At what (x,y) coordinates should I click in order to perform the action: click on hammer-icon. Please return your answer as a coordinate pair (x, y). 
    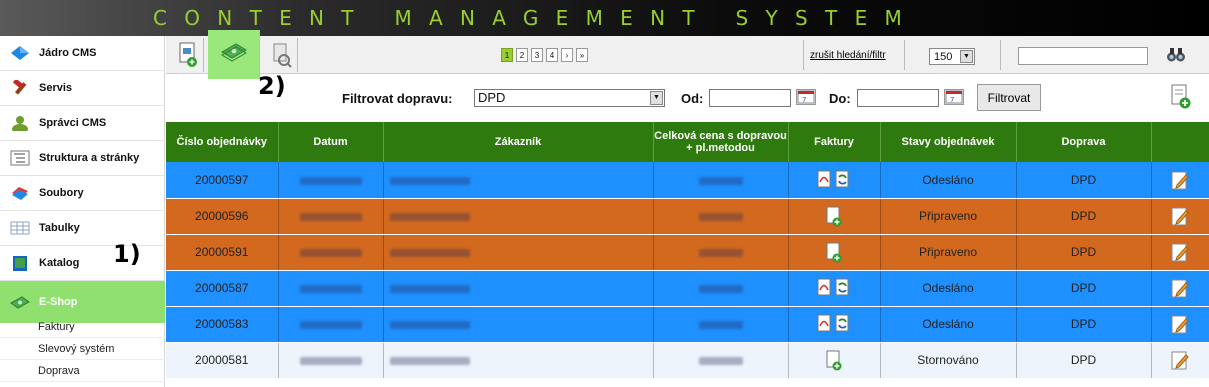
    Looking at the image, I should click on (20, 87).